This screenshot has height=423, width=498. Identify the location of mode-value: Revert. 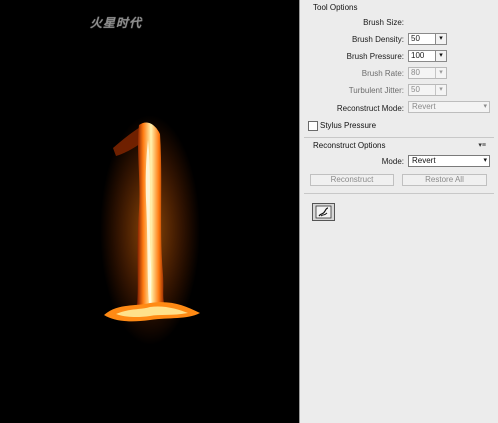
(424, 160).